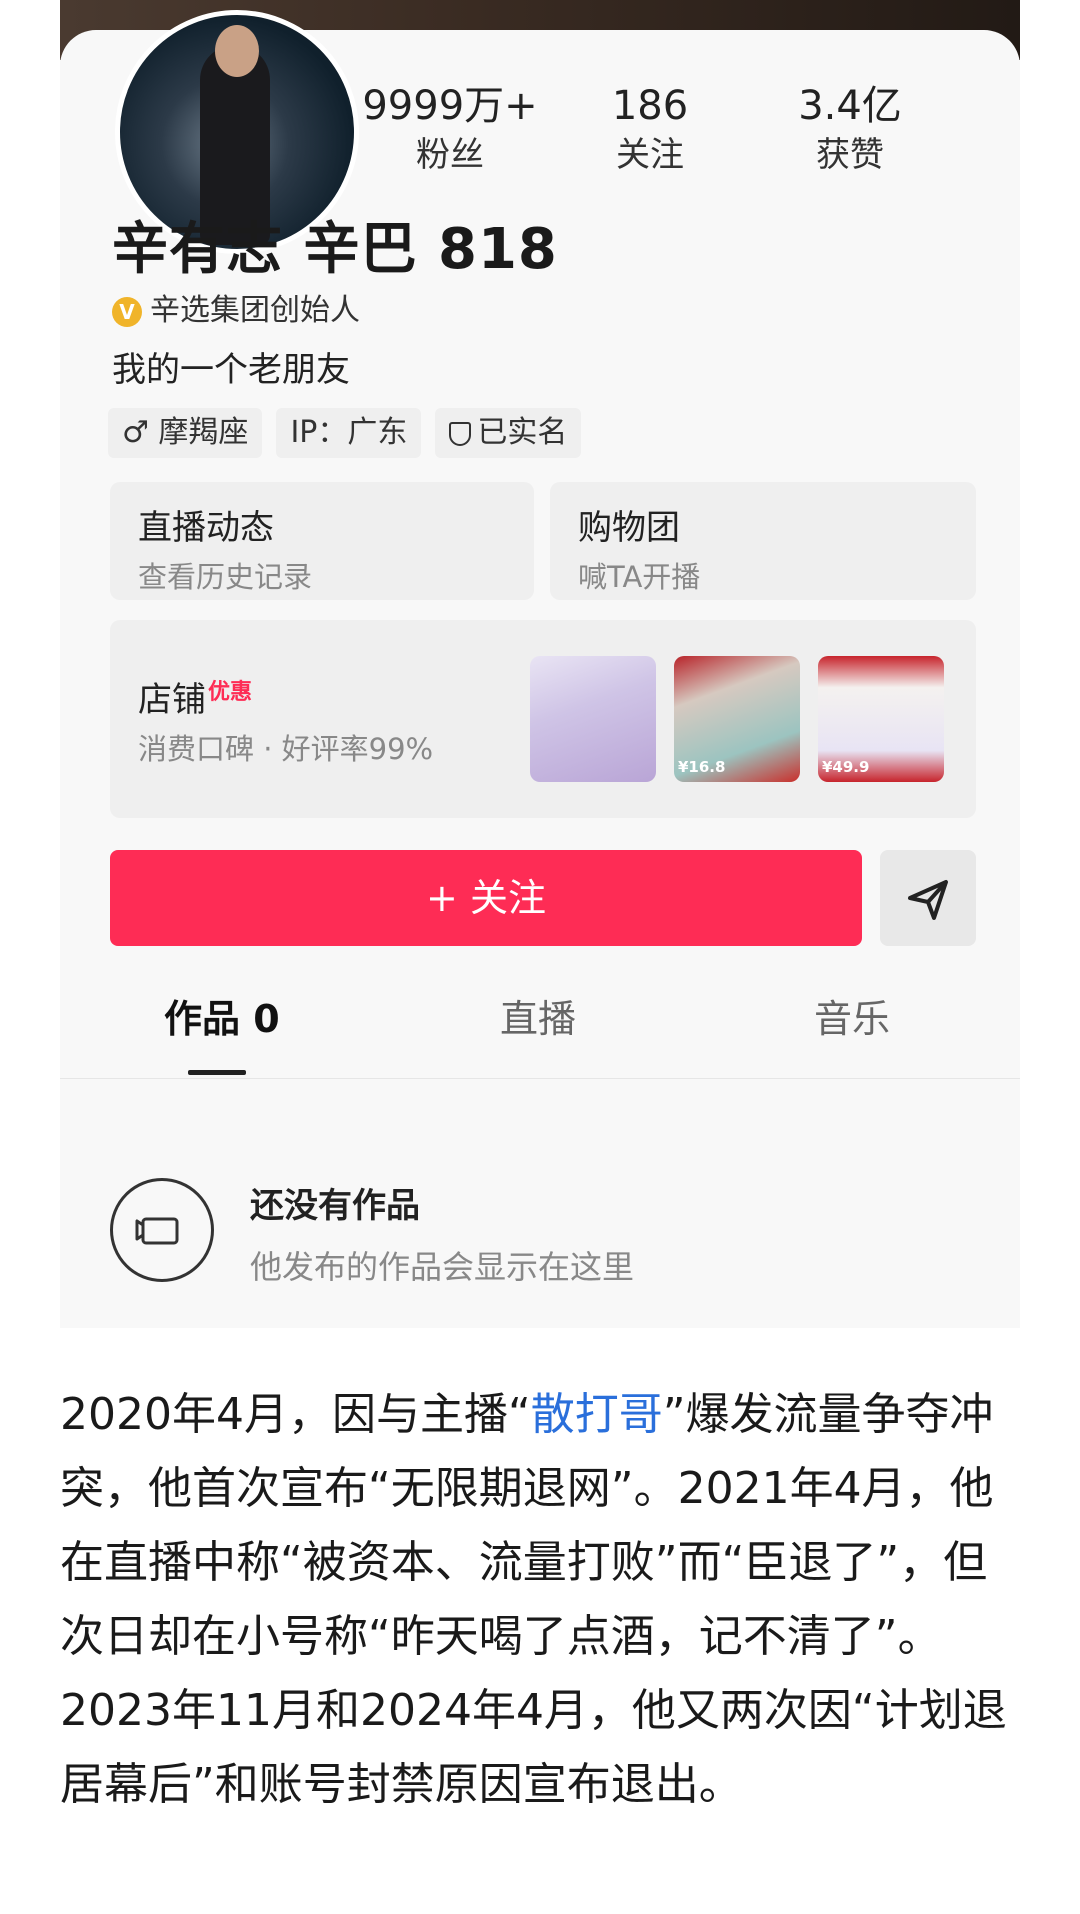  Describe the element at coordinates (237, 51) in the screenshot. I see `avatar-head` at that location.